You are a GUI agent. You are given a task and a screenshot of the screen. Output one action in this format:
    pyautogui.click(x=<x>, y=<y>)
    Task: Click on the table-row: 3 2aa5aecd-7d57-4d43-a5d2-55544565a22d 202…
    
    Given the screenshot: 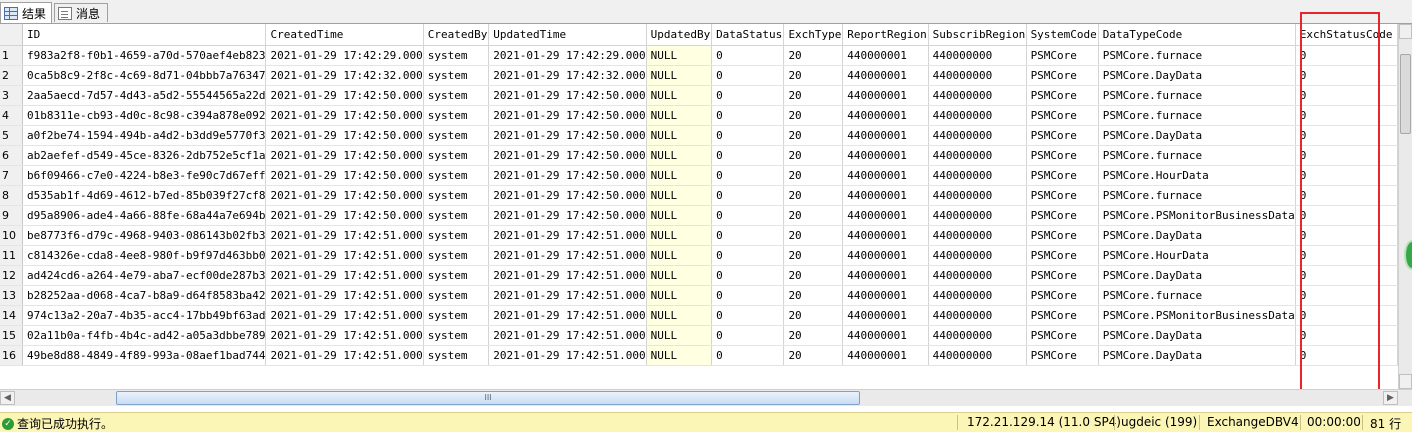 What is the action you would take?
    pyautogui.click(x=699, y=95)
    